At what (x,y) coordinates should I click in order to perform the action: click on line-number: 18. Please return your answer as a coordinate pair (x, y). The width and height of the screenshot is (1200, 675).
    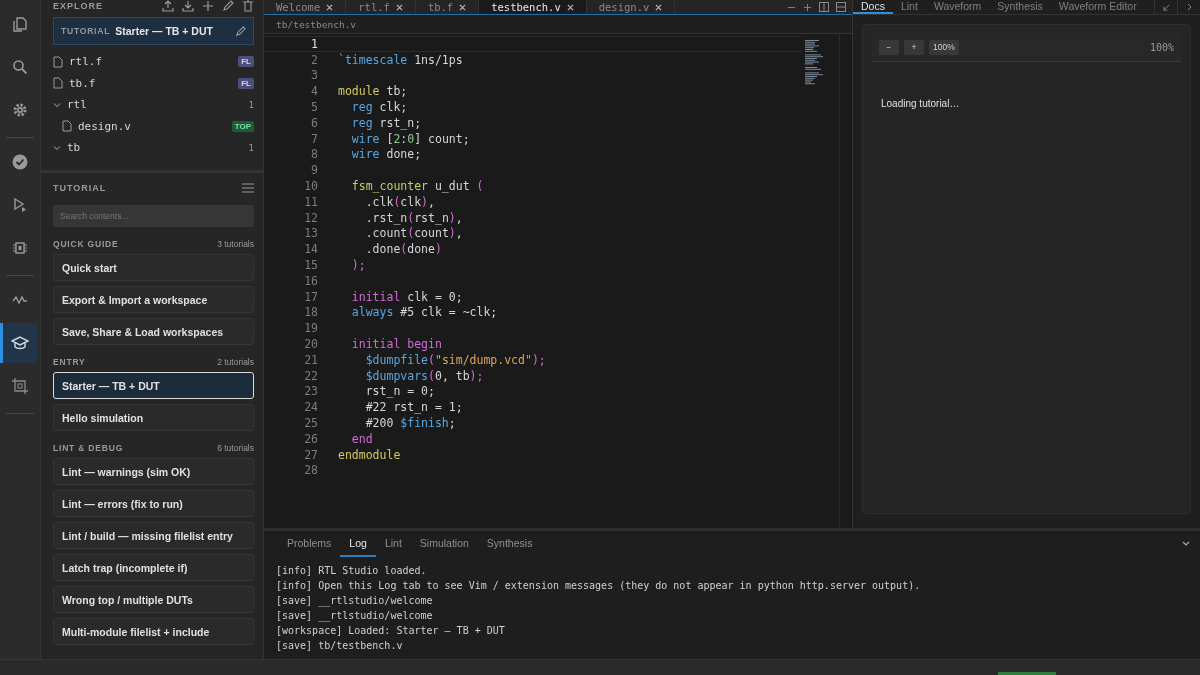
    Looking at the image, I should click on (311, 312).